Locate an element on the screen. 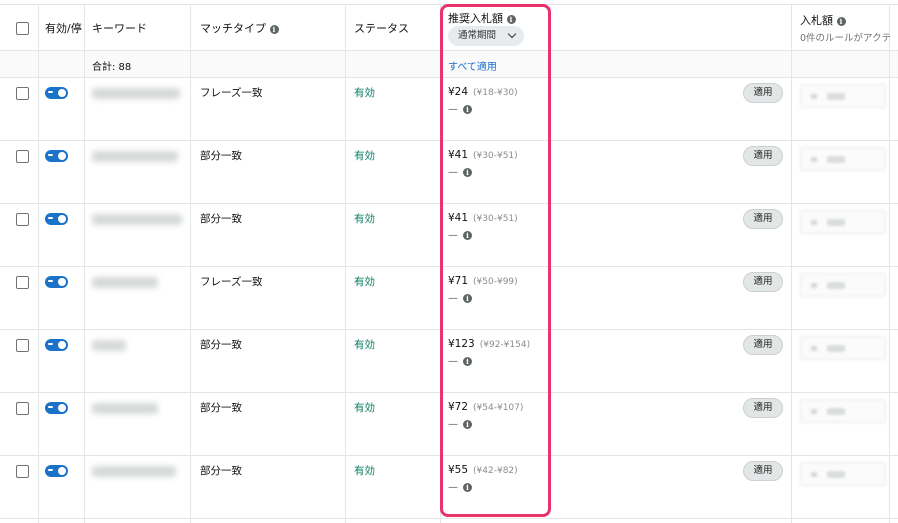 This screenshot has height=523, width=898. header-enabled: 有効/停 is located at coordinates (63, 28).